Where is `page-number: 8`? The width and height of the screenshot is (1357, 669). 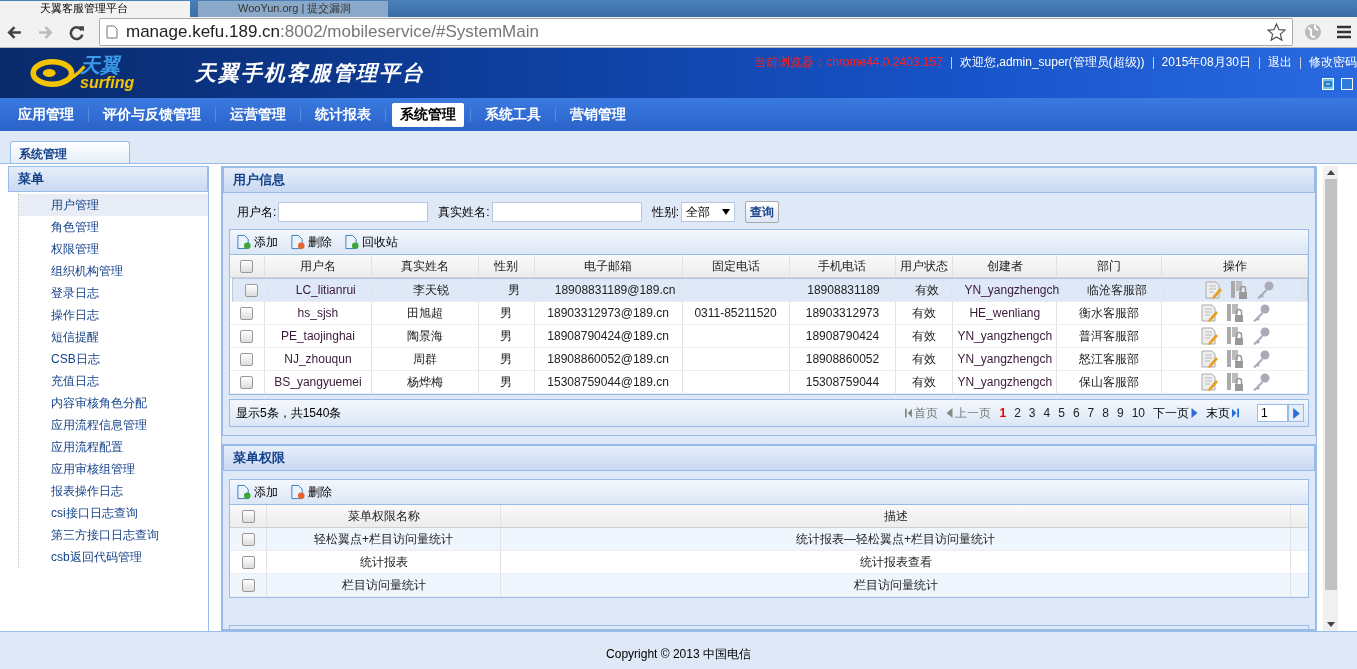
page-number: 8 is located at coordinates (1105, 413).